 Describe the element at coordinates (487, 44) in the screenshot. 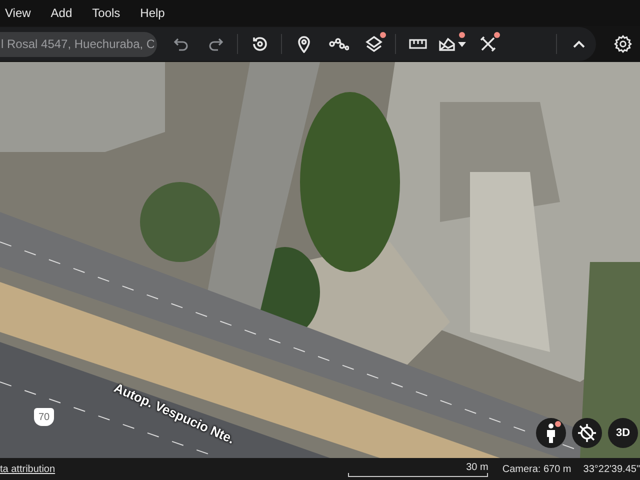

I see `tools-icon` at that location.